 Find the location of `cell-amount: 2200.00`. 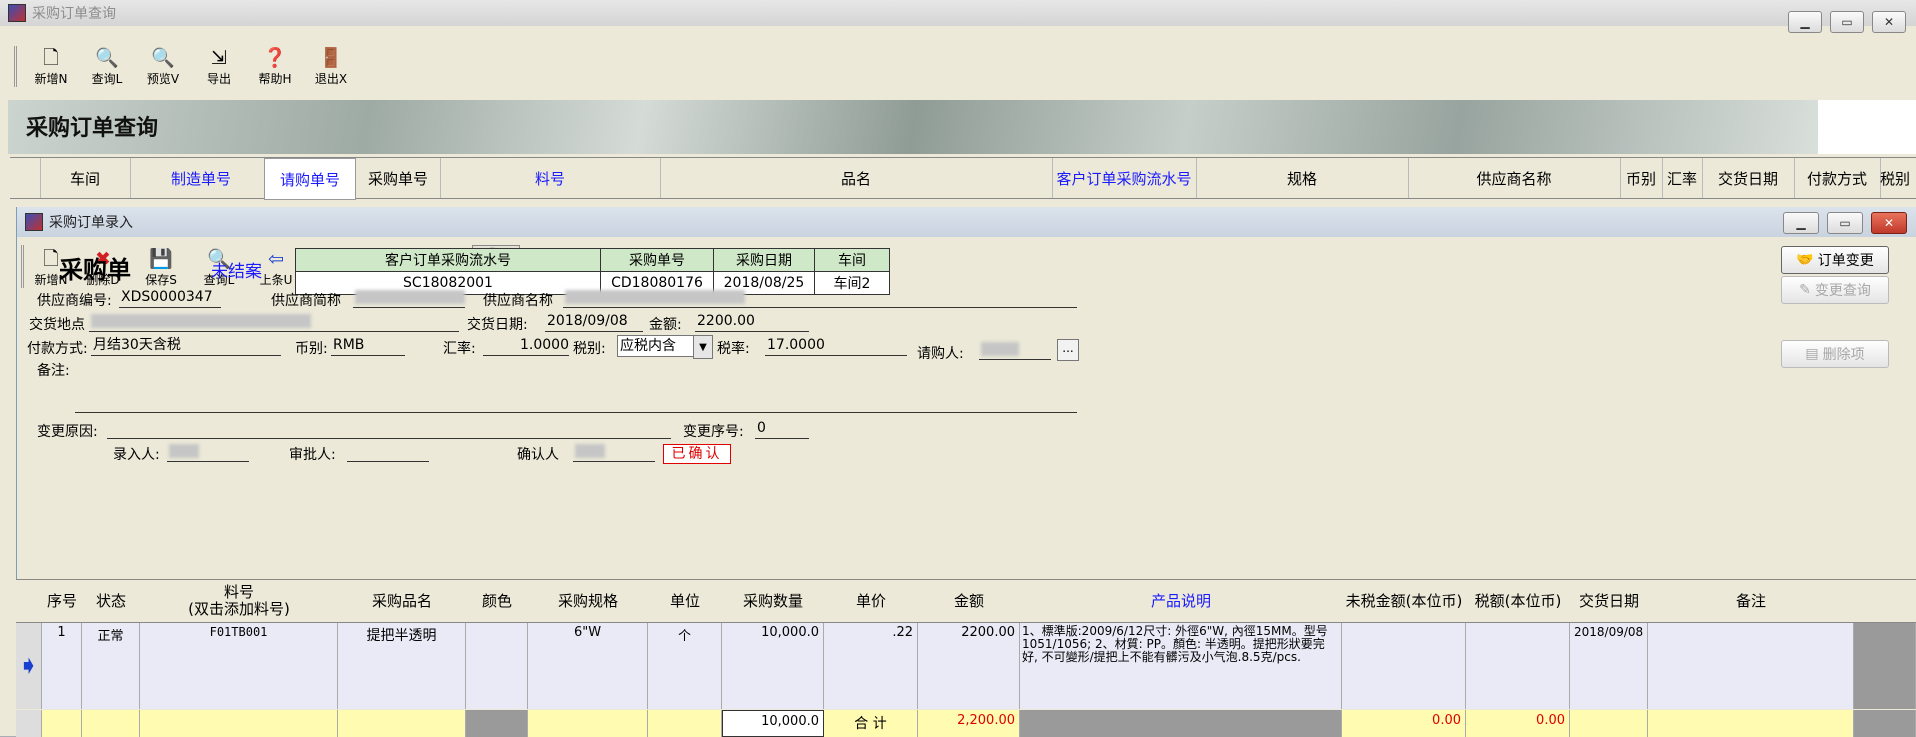

cell-amount: 2200.00 is located at coordinates (969, 666).